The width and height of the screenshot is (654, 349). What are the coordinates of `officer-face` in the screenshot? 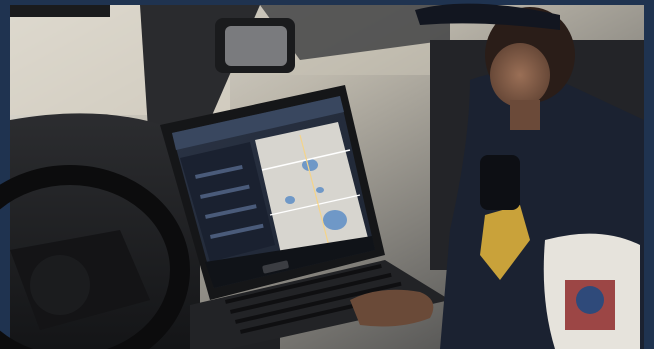 It's located at (520, 75).